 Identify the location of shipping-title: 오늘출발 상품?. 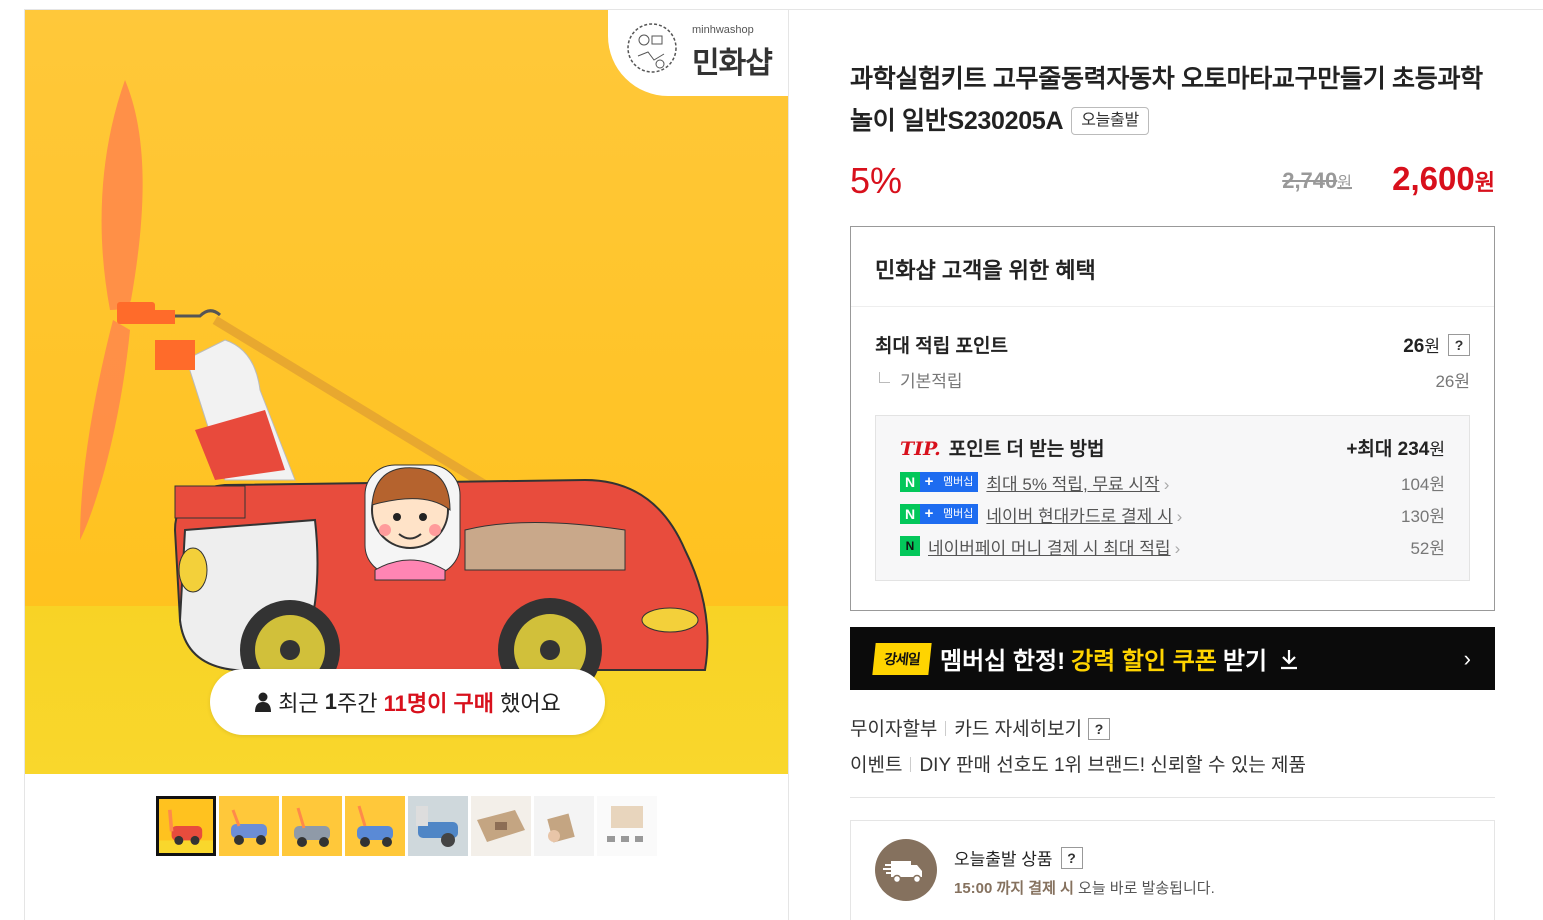
(1018, 857).